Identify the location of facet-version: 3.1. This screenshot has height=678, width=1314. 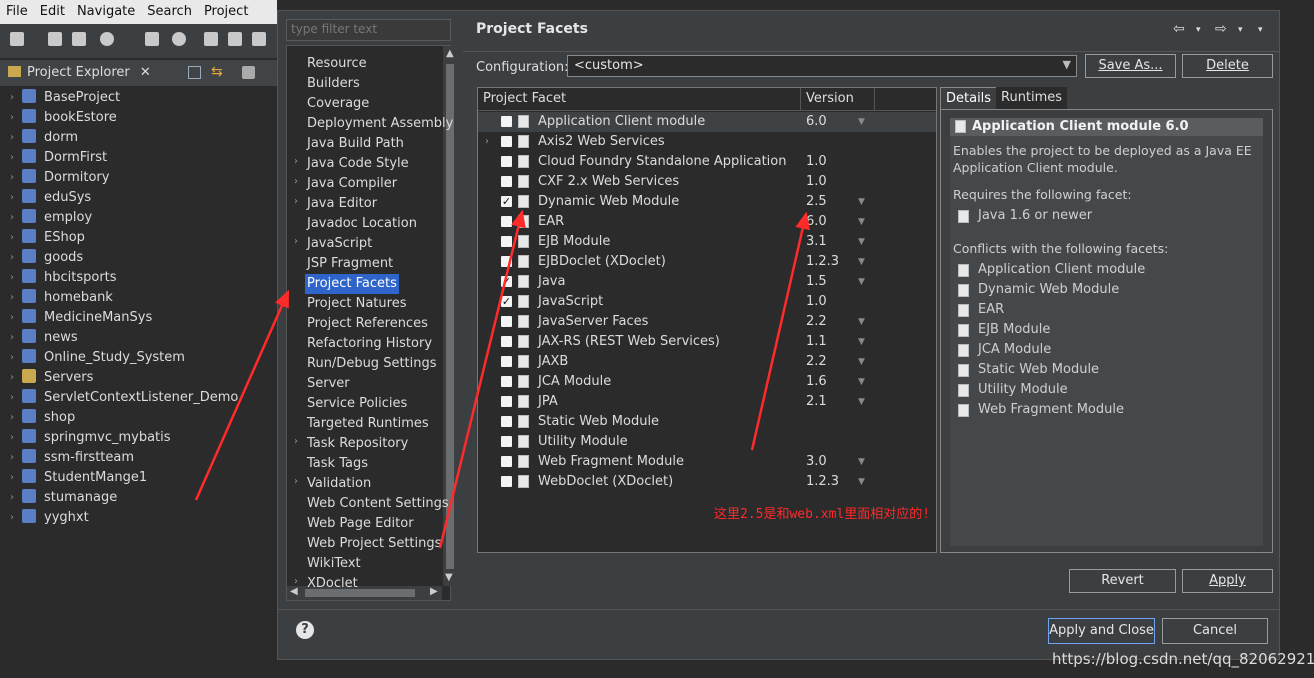
(816, 242).